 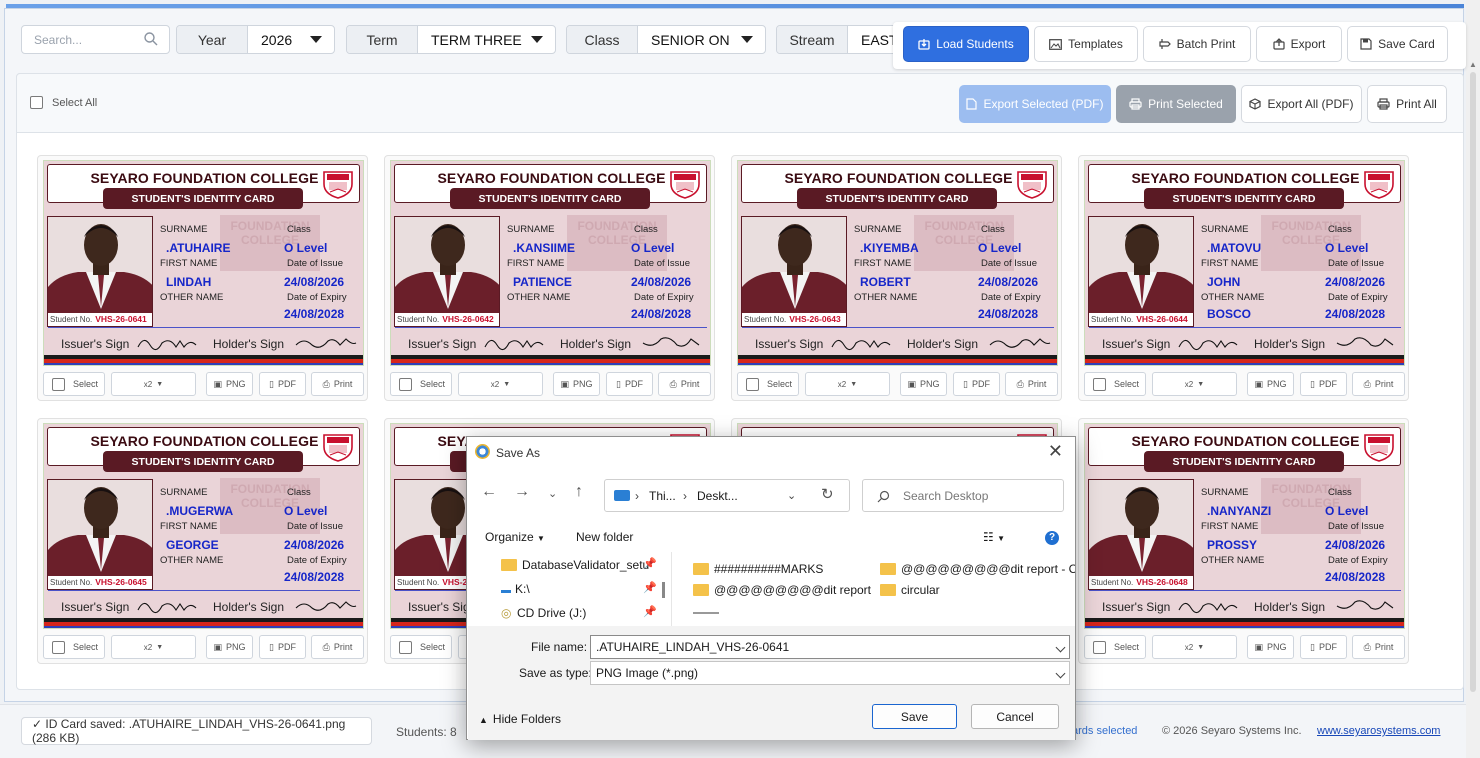 I want to click on file-item: @@@@@@@@@dit report - Cop, so click(x=977, y=569).